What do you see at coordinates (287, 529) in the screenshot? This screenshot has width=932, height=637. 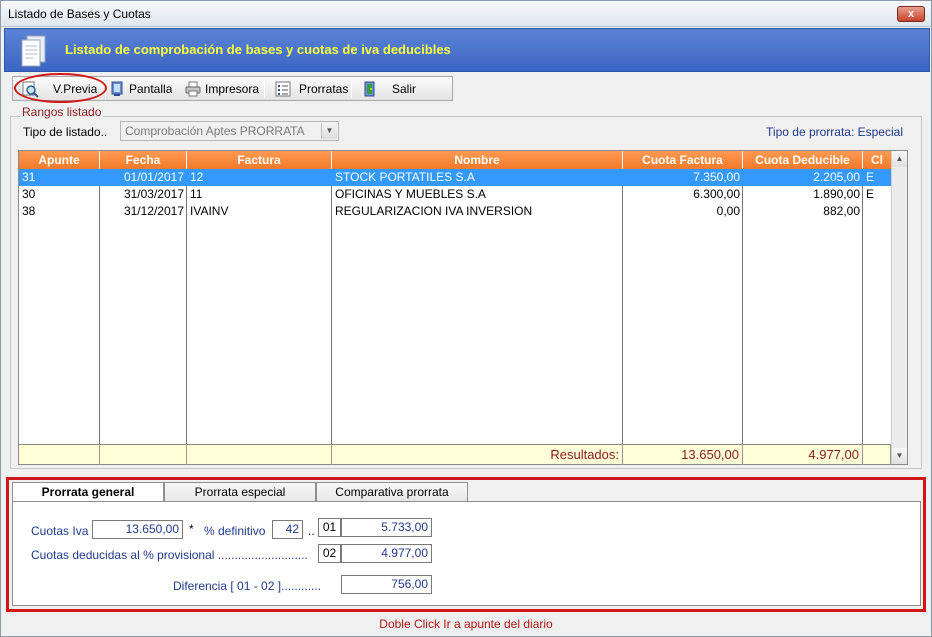 I see `definitivo-percent-field: 42` at bounding box center [287, 529].